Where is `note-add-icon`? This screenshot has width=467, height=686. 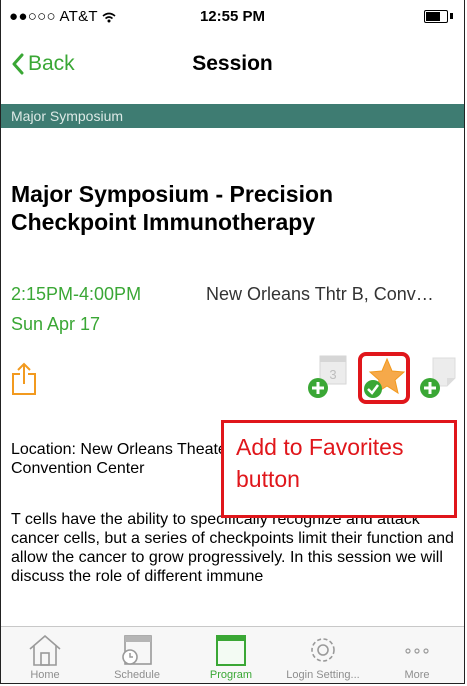 note-add-icon is located at coordinates (438, 377).